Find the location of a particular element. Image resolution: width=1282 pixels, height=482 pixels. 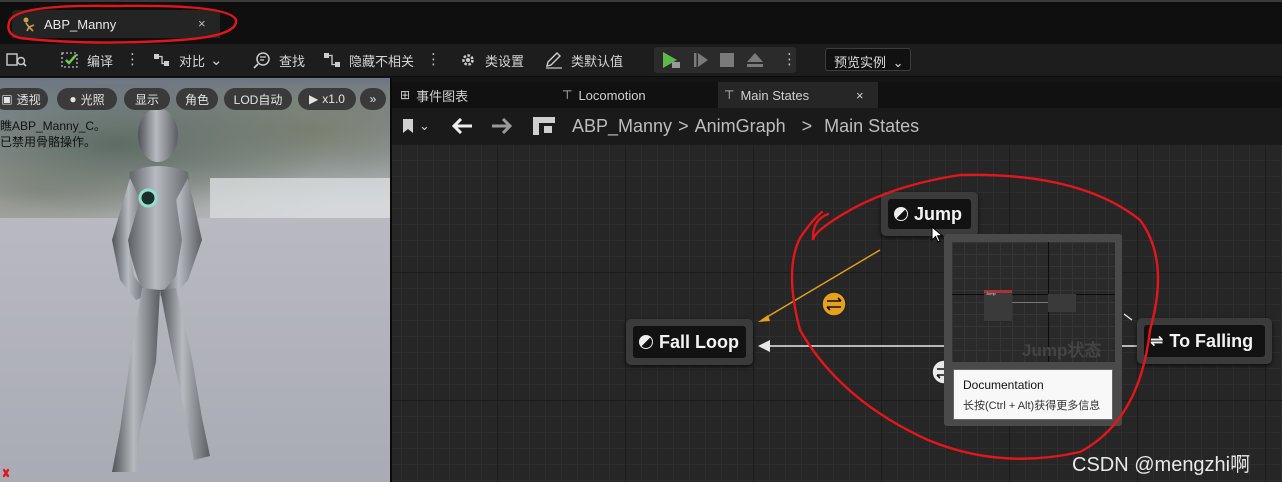

annotation-mark is located at coordinates (6, 473).